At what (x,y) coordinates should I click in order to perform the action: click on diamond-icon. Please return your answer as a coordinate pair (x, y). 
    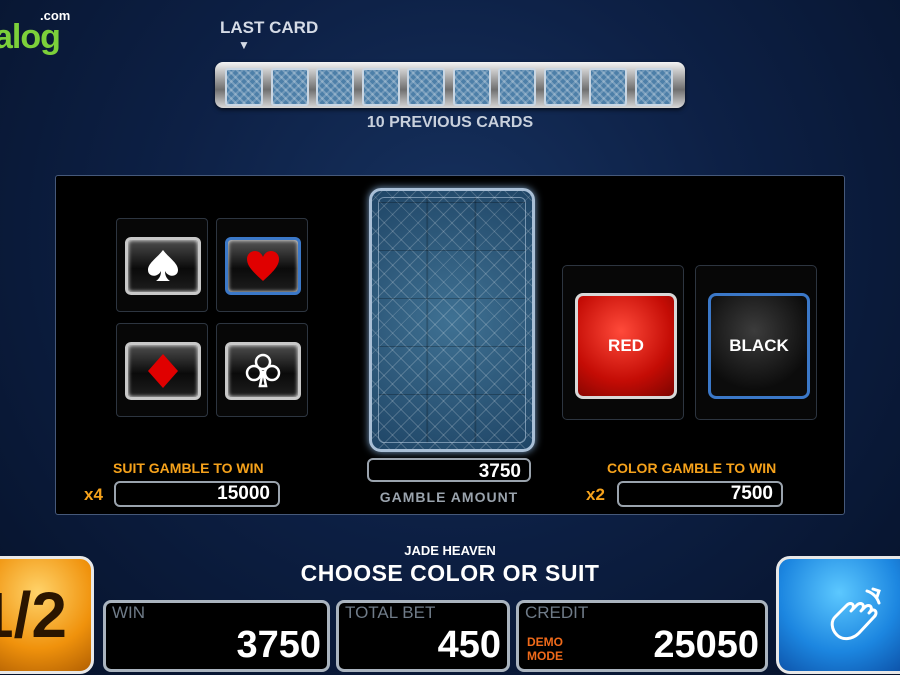
    Looking at the image, I should click on (163, 371).